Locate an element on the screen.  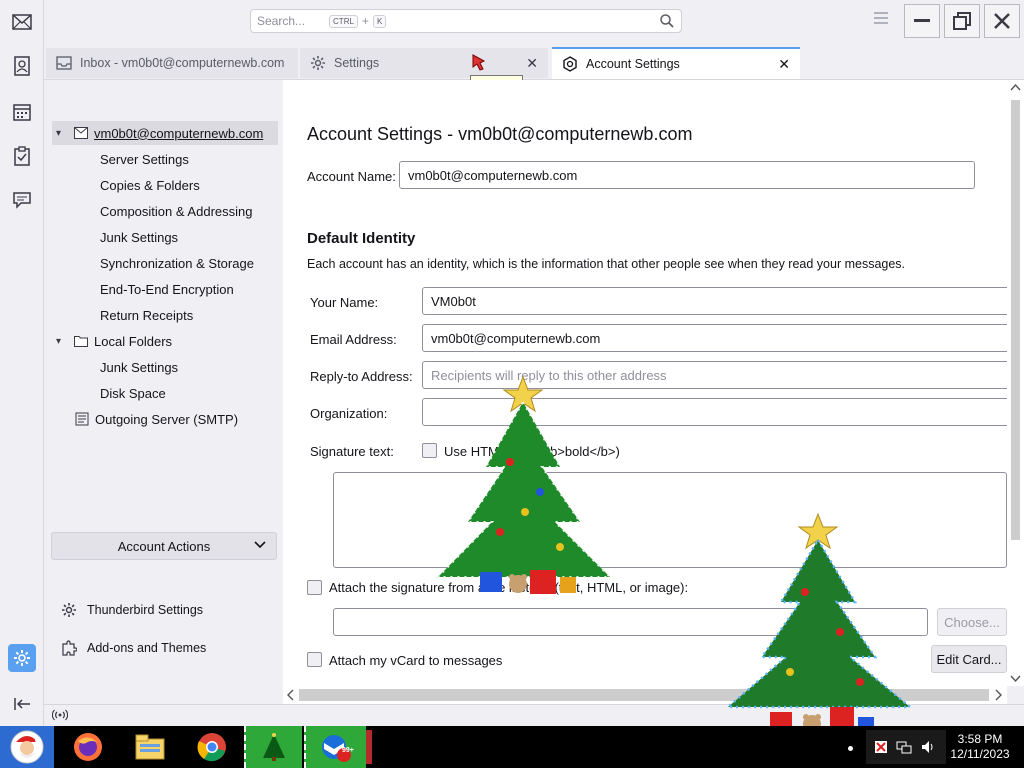
address-book-icon is located at coordinates (22, 66).